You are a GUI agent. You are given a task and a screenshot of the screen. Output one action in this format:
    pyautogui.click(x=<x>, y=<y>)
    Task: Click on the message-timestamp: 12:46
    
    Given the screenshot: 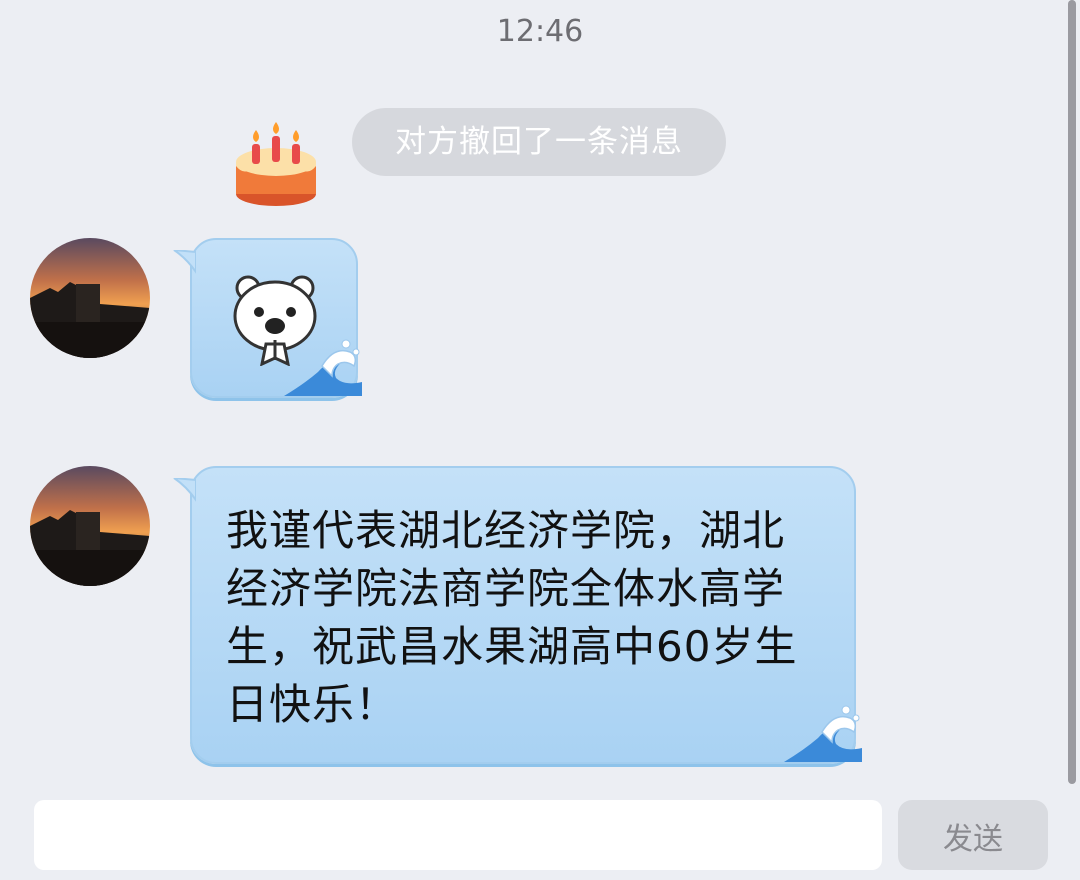 What is the action you would take?
    pyautogui.click(x=540, y=31)
    